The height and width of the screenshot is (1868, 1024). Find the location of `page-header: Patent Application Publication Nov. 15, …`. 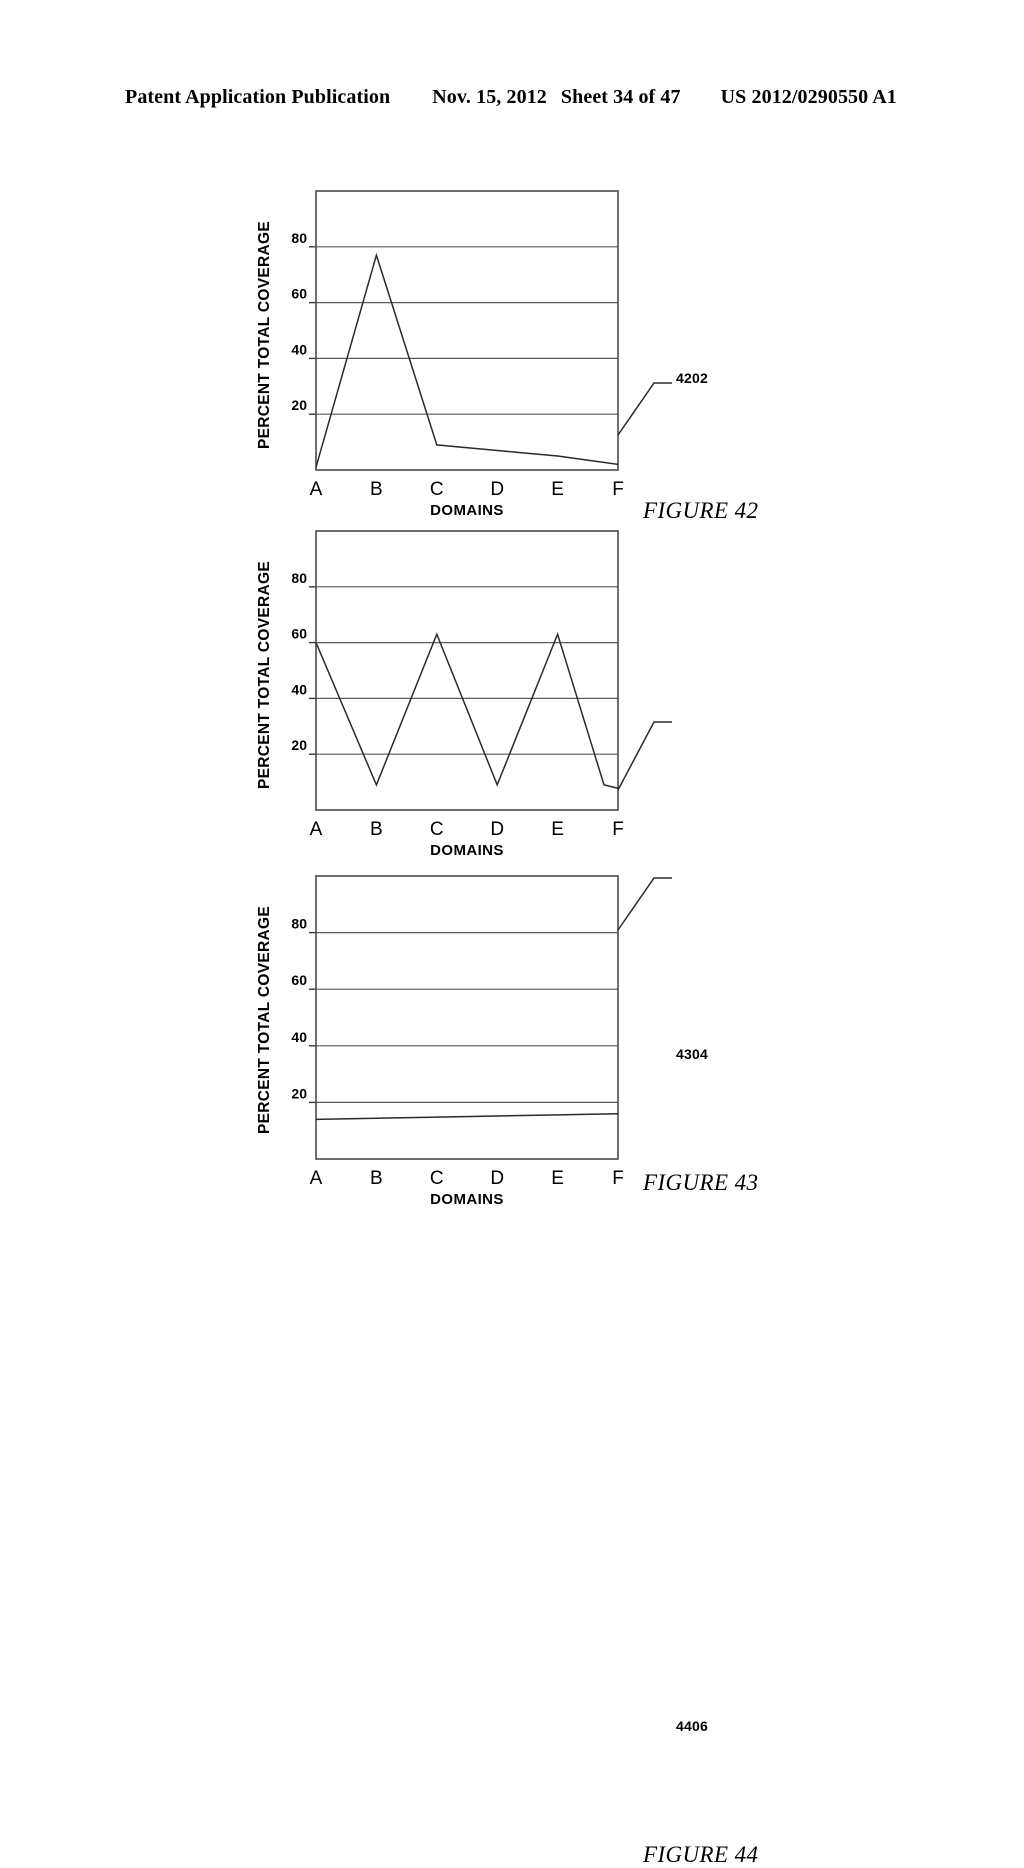

page-header: Patent Application Publication Nov. 15, … is located at coordinates (512, 97).